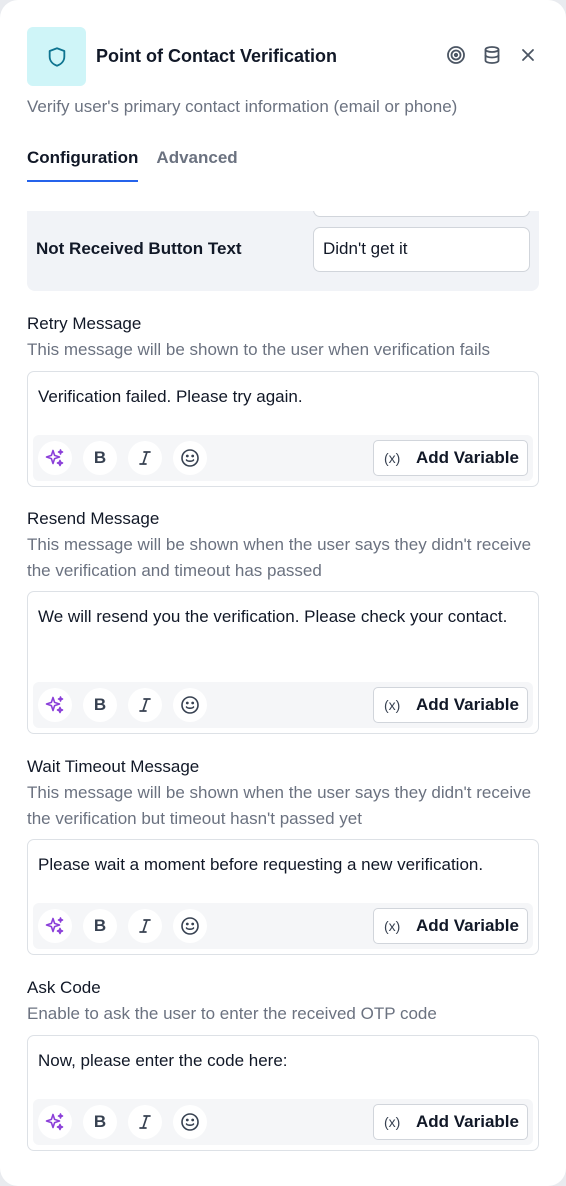  I want to click on node-type-badge, so click(56, 56).